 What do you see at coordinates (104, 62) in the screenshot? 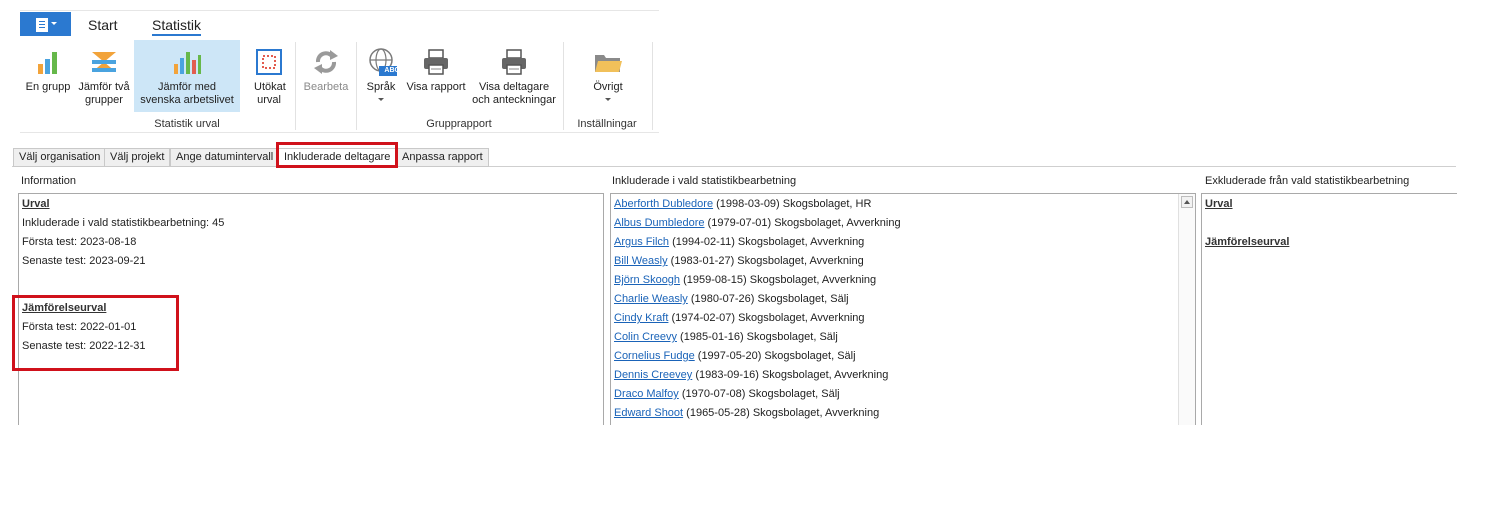
I see `compare-groups-icon` at bounding box center [104, 62].